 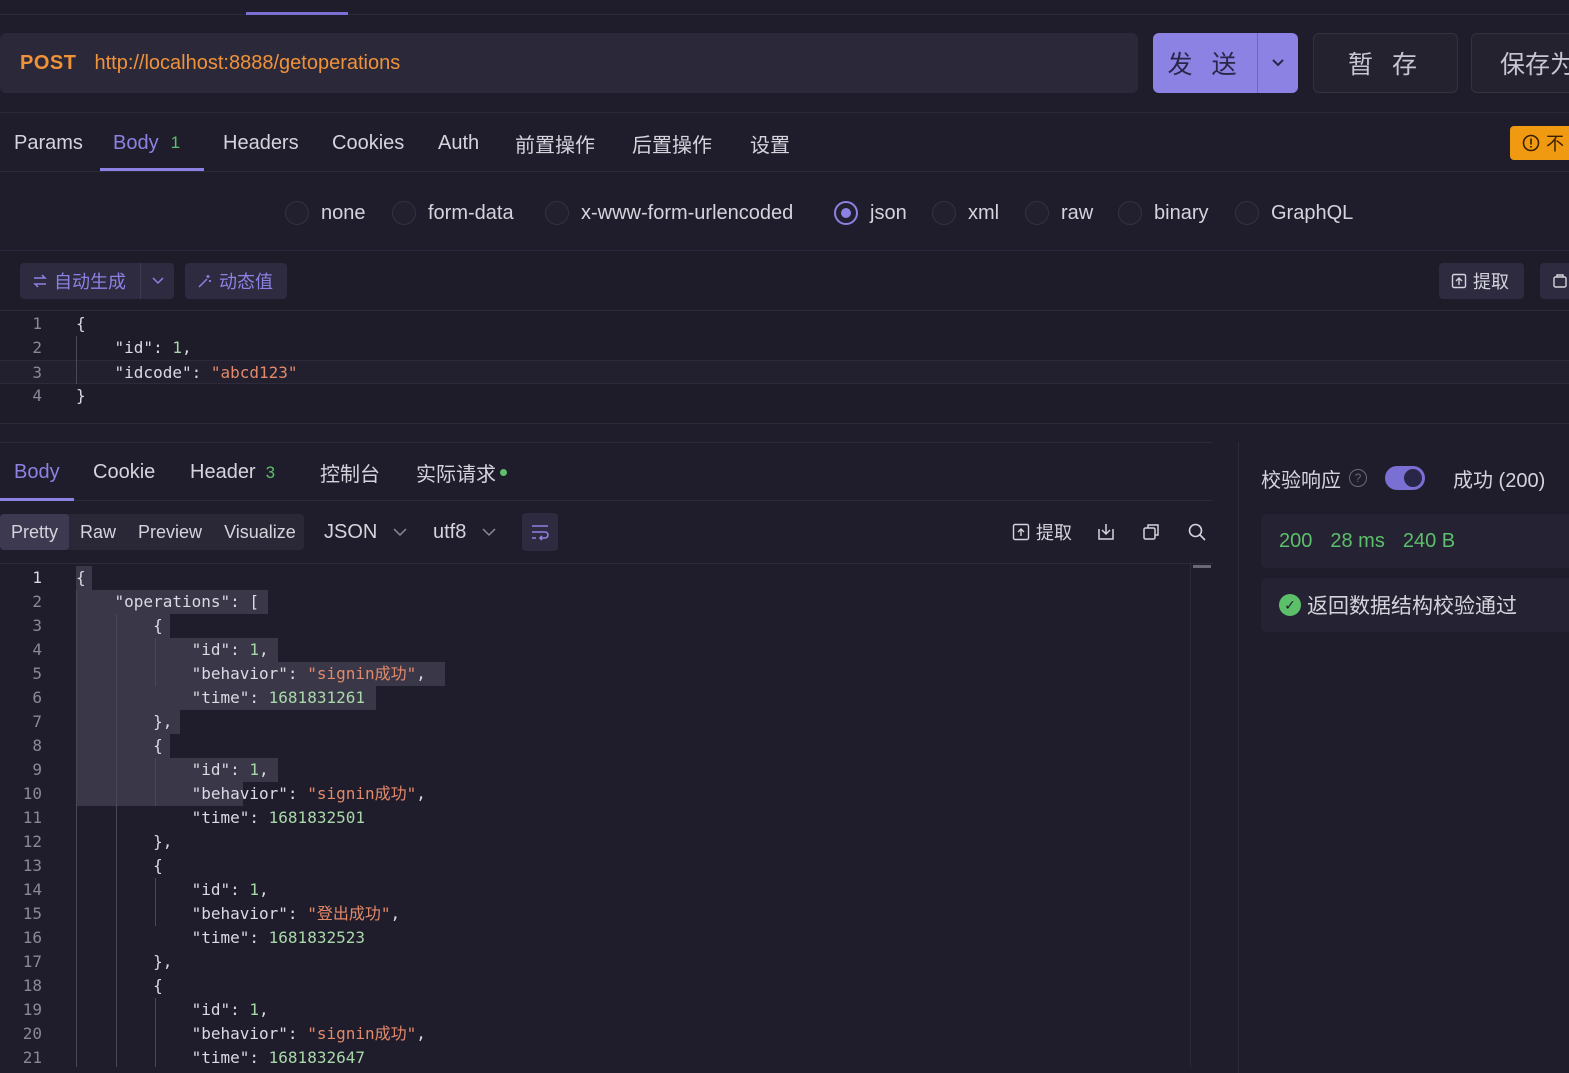 What do you see at coordinates (1163, 213) in the screenshot?
I see `radio-binary: binary` at bounding box center [1163, 213].